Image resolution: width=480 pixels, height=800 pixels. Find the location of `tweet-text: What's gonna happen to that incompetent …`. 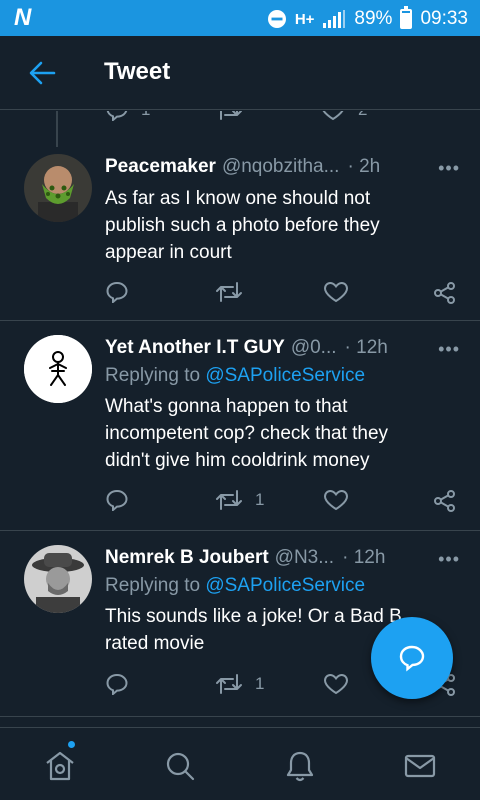

tweet-text: What's gonna happen to that incompetent … is located at coordinates (247, 433).